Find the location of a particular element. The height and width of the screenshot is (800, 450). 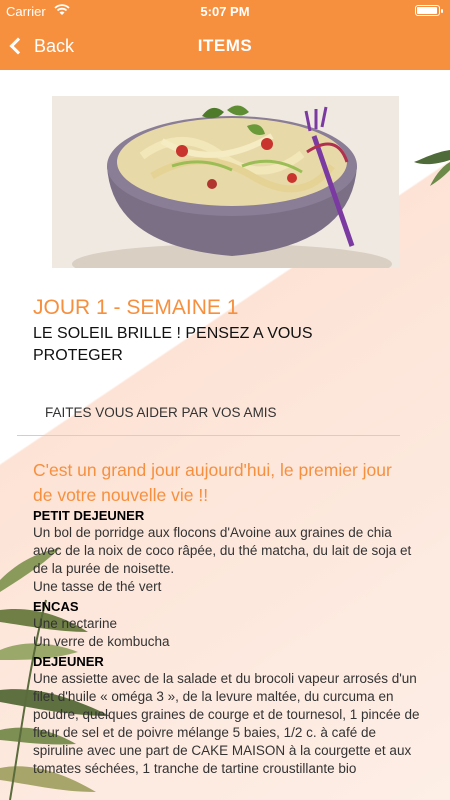

meal-title: DEJEUNER is located at coordinates (68, 661).